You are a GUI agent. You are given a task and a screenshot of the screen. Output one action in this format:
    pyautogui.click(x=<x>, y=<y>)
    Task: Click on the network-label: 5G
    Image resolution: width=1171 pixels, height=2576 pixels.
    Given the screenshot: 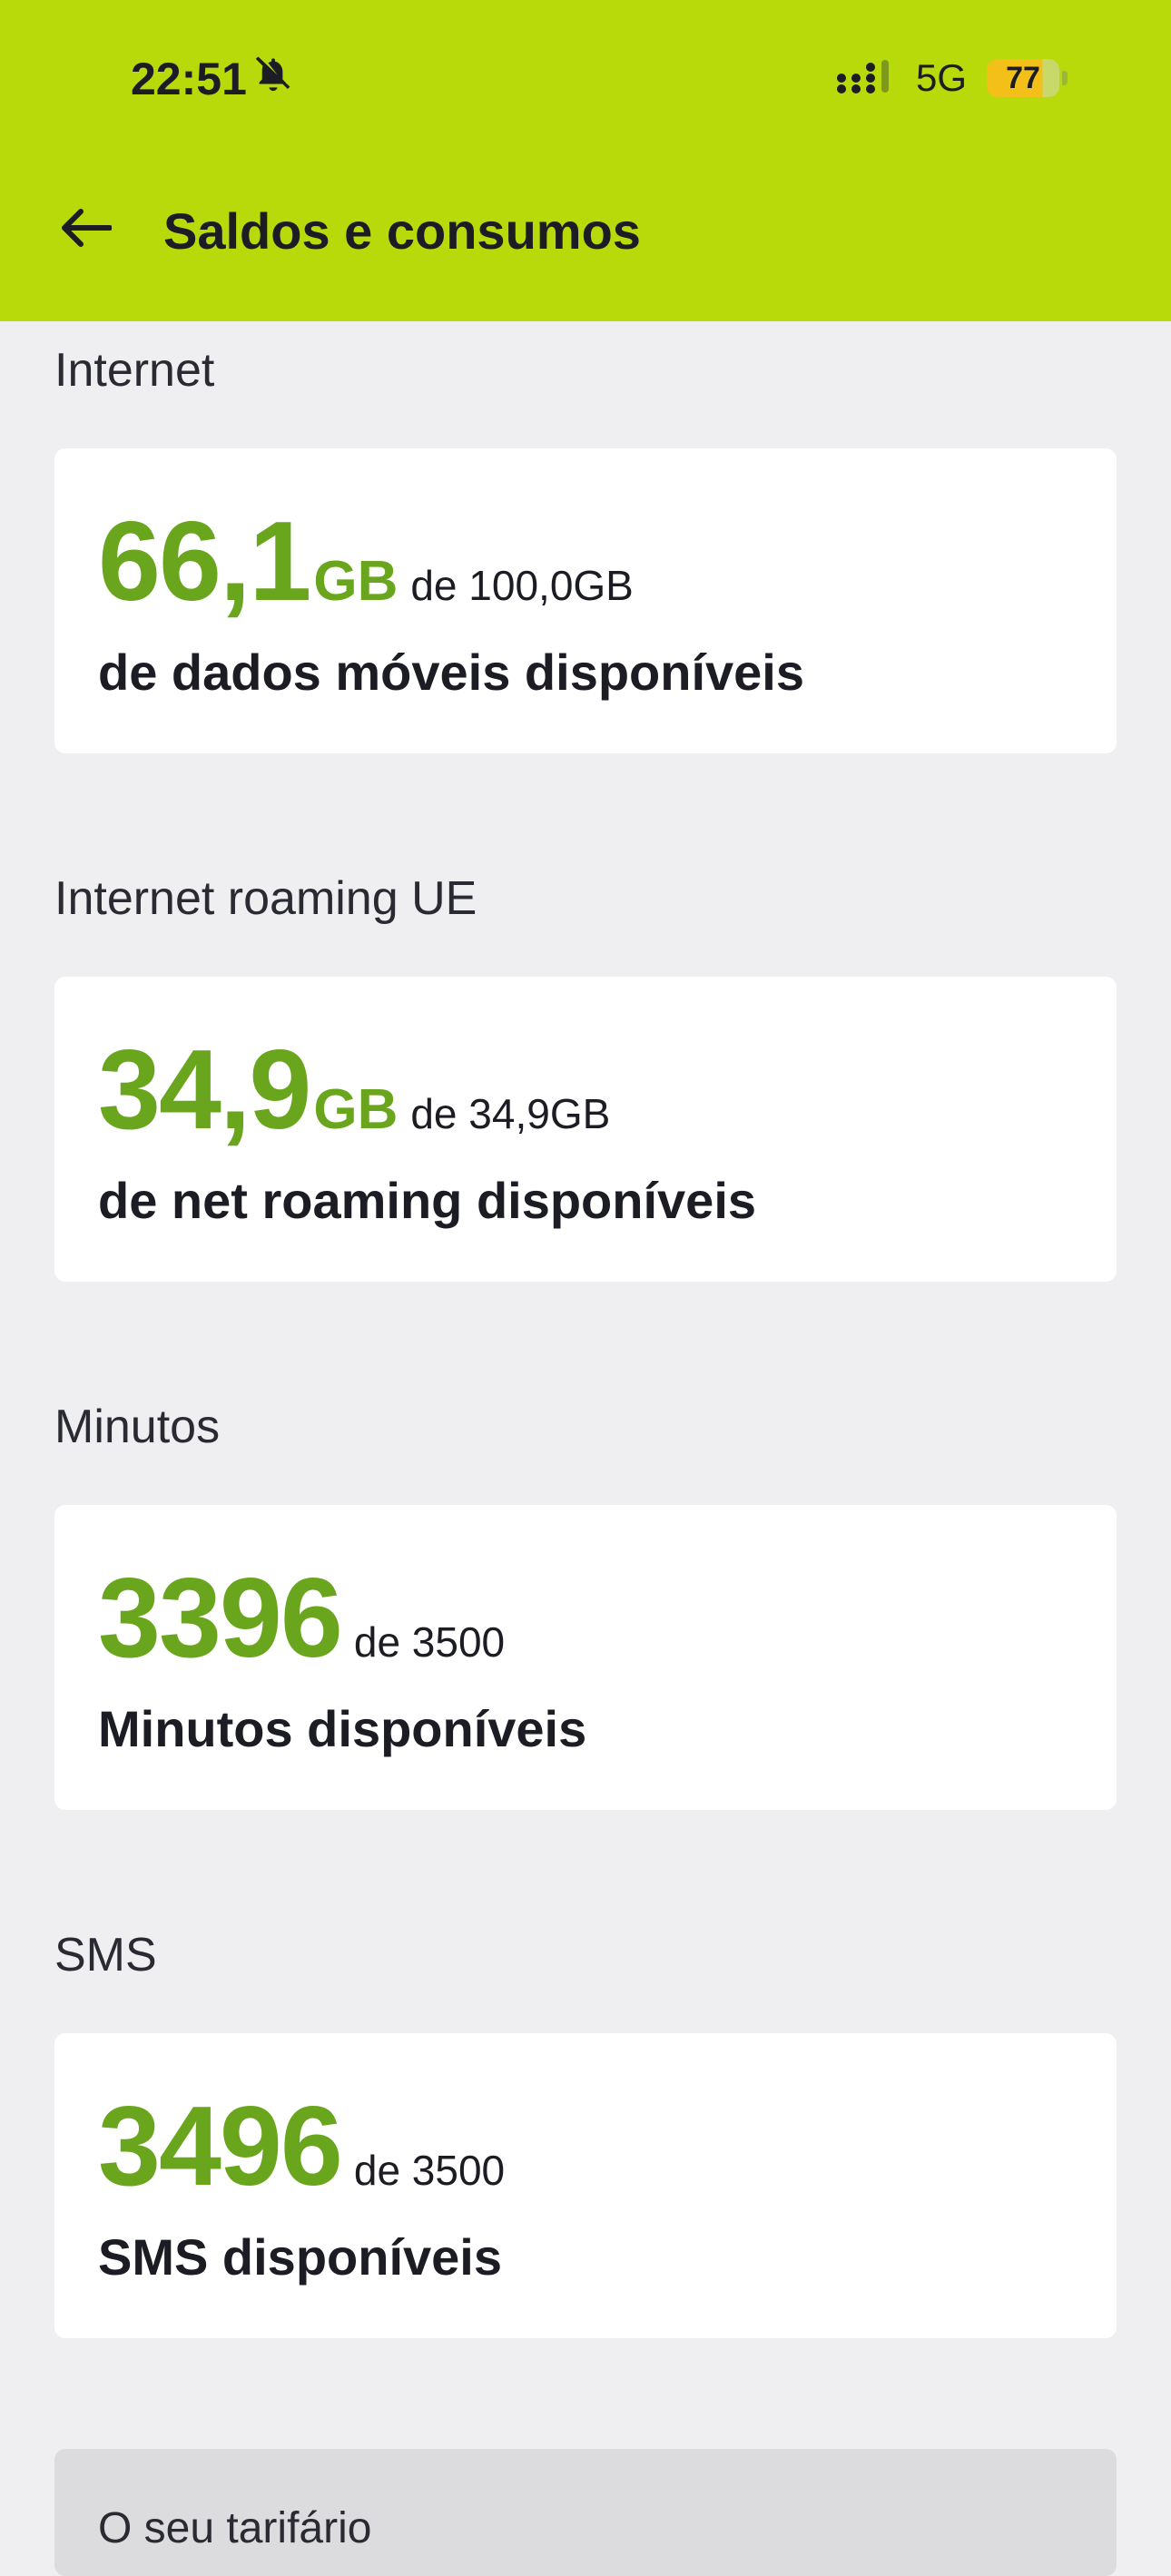 What is the action you would take?
    pyautogui.click(x=941, y=77)
    